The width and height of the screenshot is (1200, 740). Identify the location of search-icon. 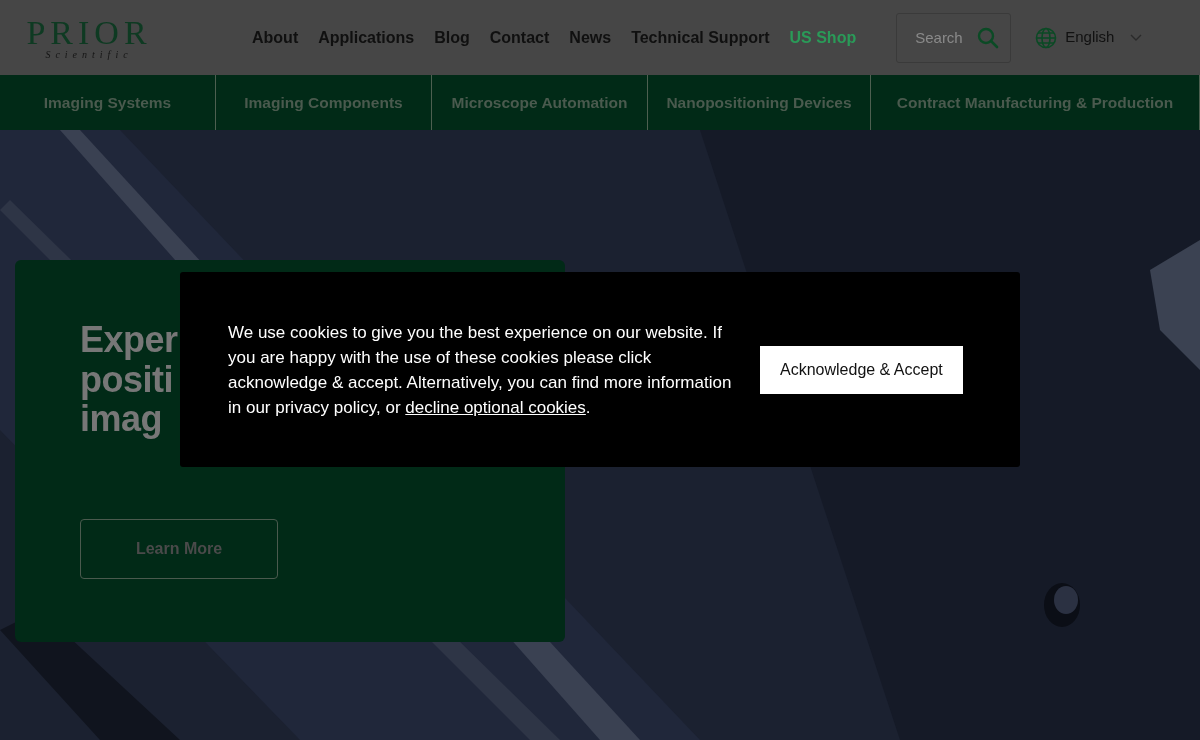
(988, 37).